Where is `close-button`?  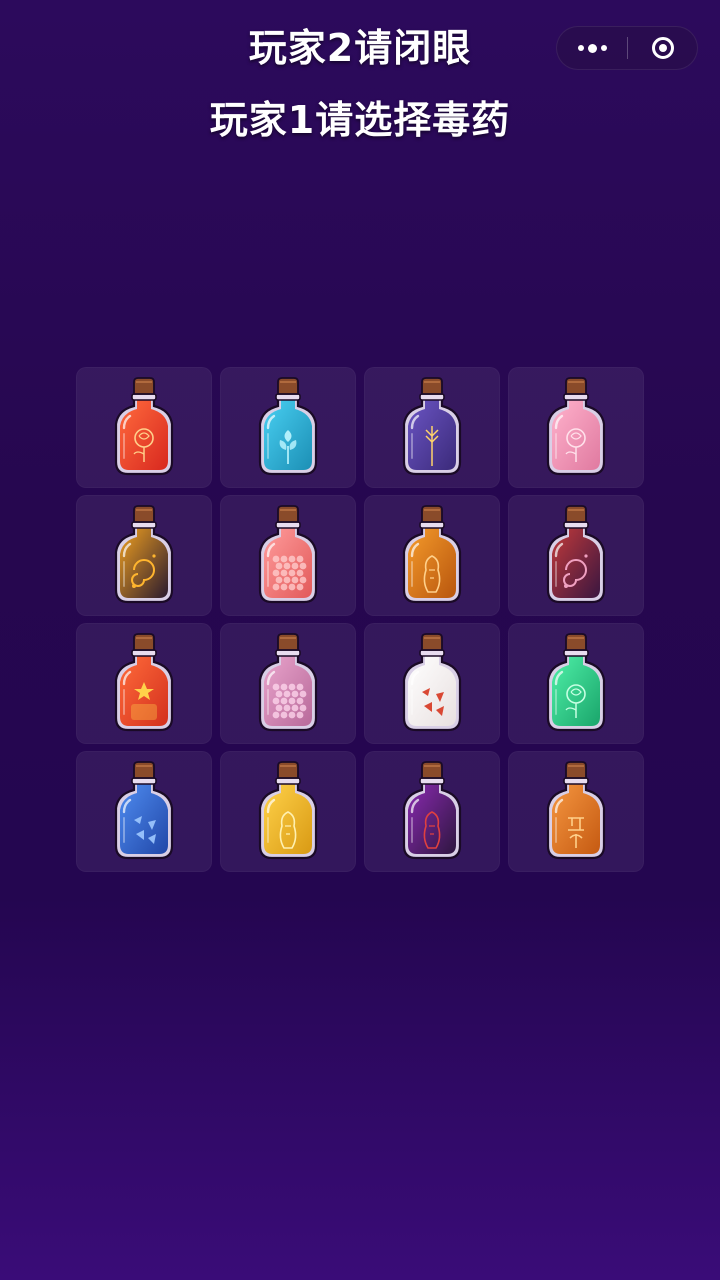 close-button is located at coordinates (663, 48).